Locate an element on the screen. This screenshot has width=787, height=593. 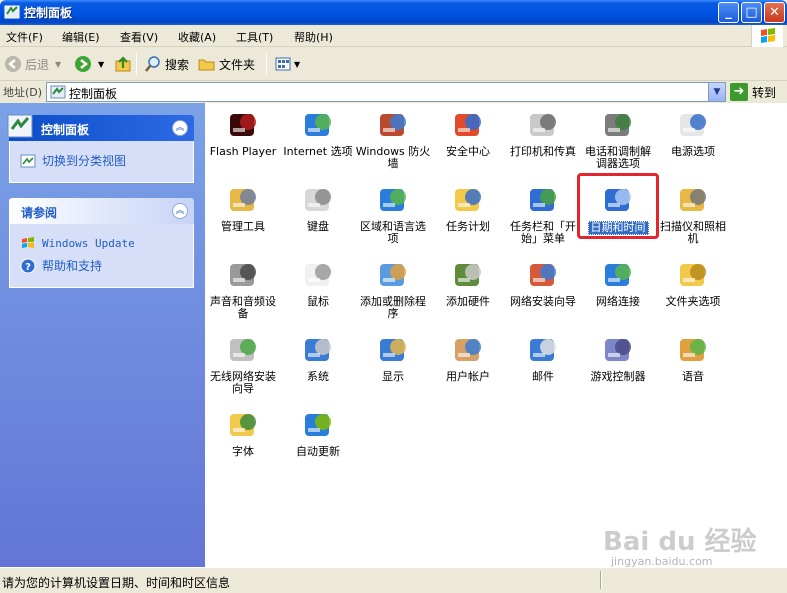
control-panel-item: 字体 is located at coordinates (243, 433).